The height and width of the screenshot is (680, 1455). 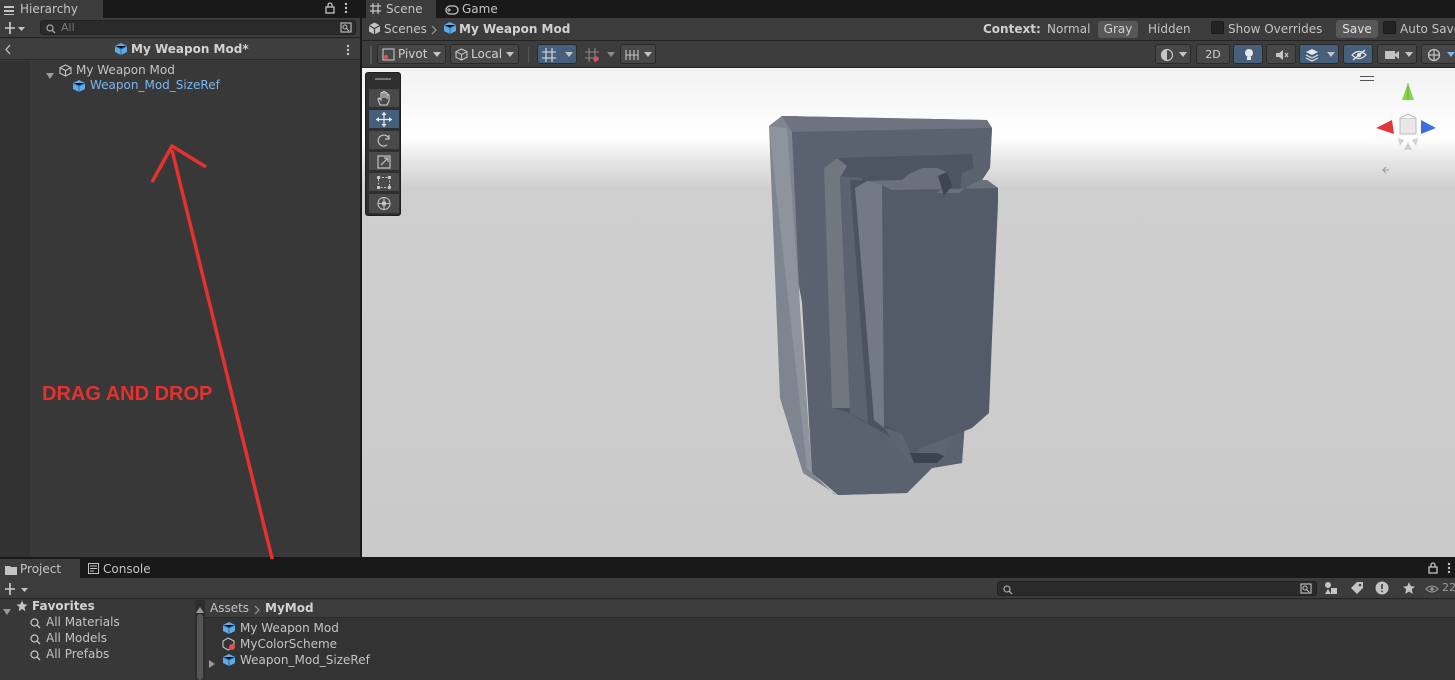 I want to click on orientation-gizmo, so click(x=1409, y=128).